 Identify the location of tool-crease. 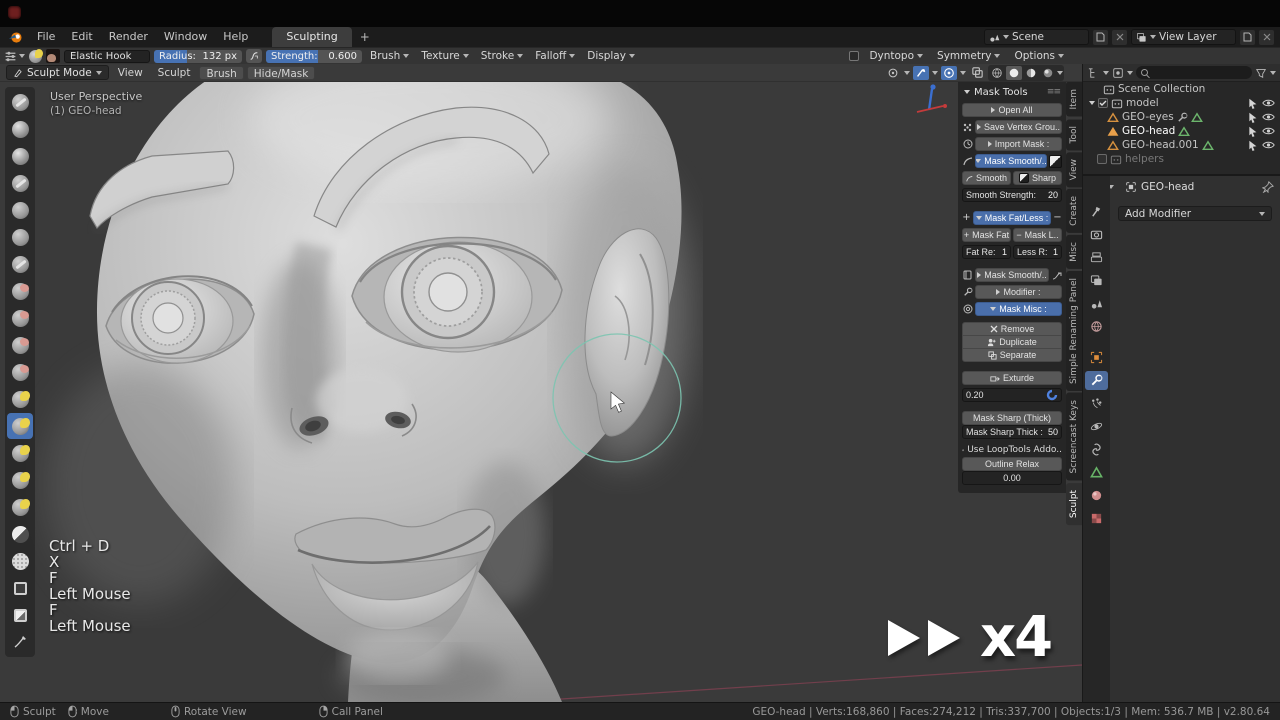
(20, 264).